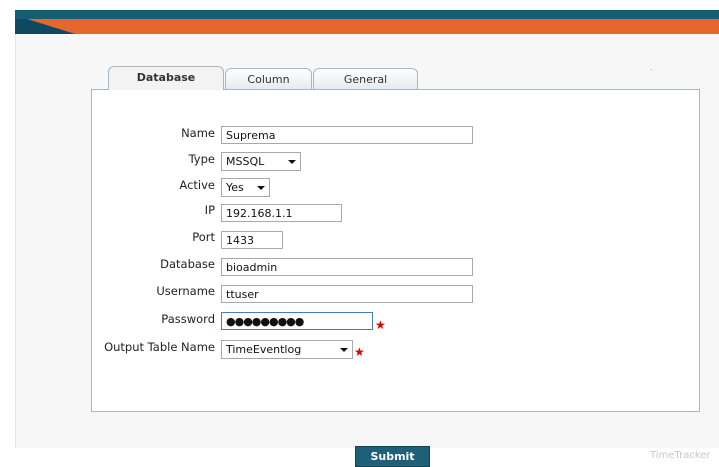 Image resolution: width=719 pixels, height=467 pixels. I want to click on port-label: Port, so click(203, 237).